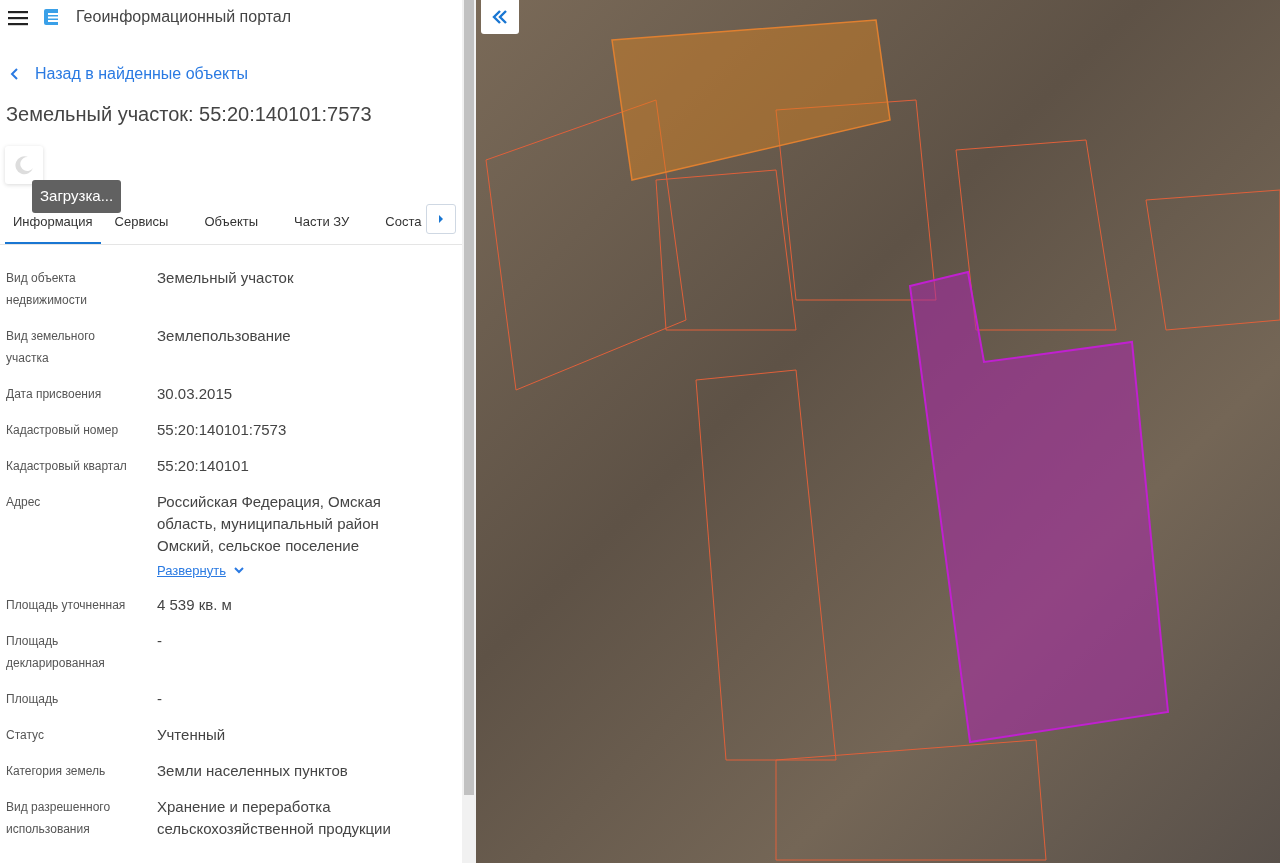  What do you see at coordinates (274, 818) in the screenshot?
I see `field-value: Хранение и переработка сельскохозяйственной продукции` at bounding box center [274, 818].